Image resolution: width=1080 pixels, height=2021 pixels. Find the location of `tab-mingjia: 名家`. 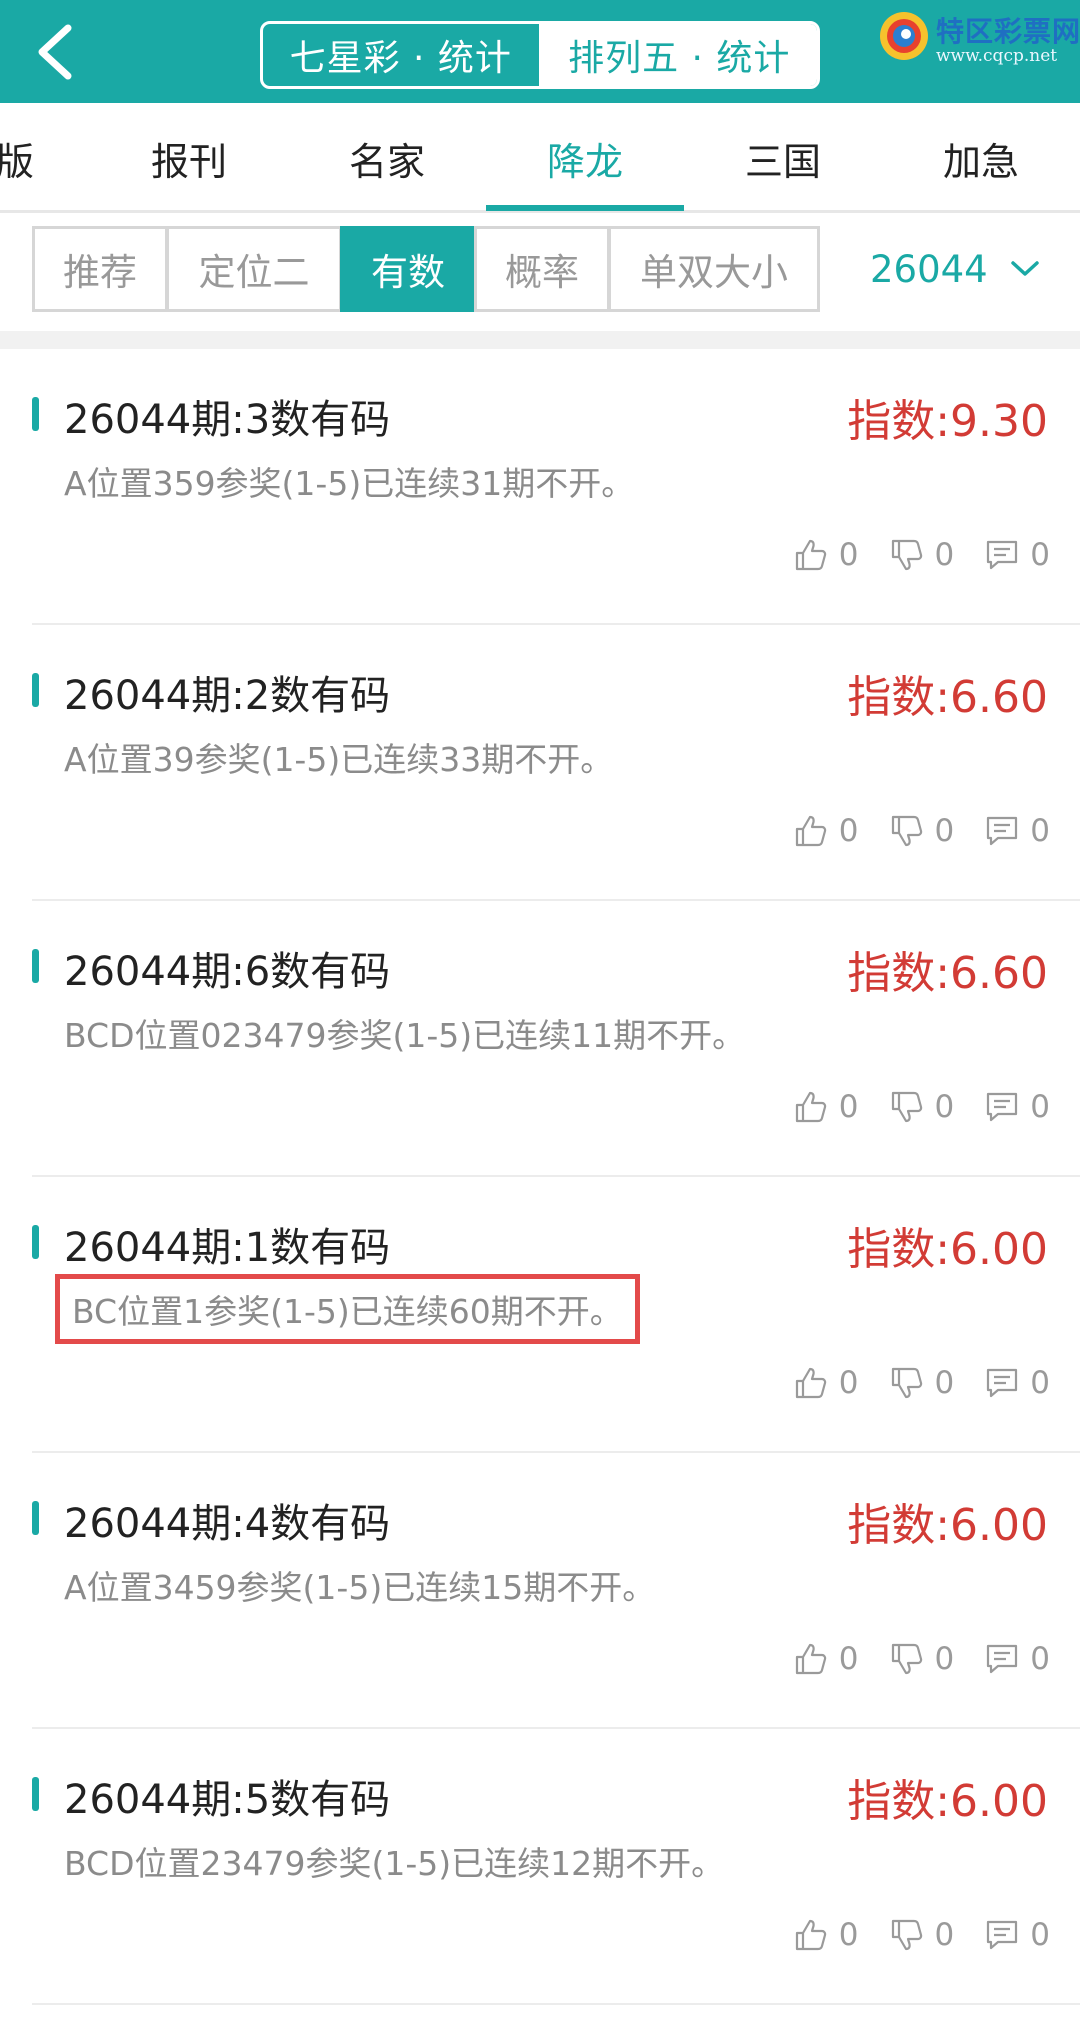

tab-mingjia: 名家 is located at coordinates (387, 158).